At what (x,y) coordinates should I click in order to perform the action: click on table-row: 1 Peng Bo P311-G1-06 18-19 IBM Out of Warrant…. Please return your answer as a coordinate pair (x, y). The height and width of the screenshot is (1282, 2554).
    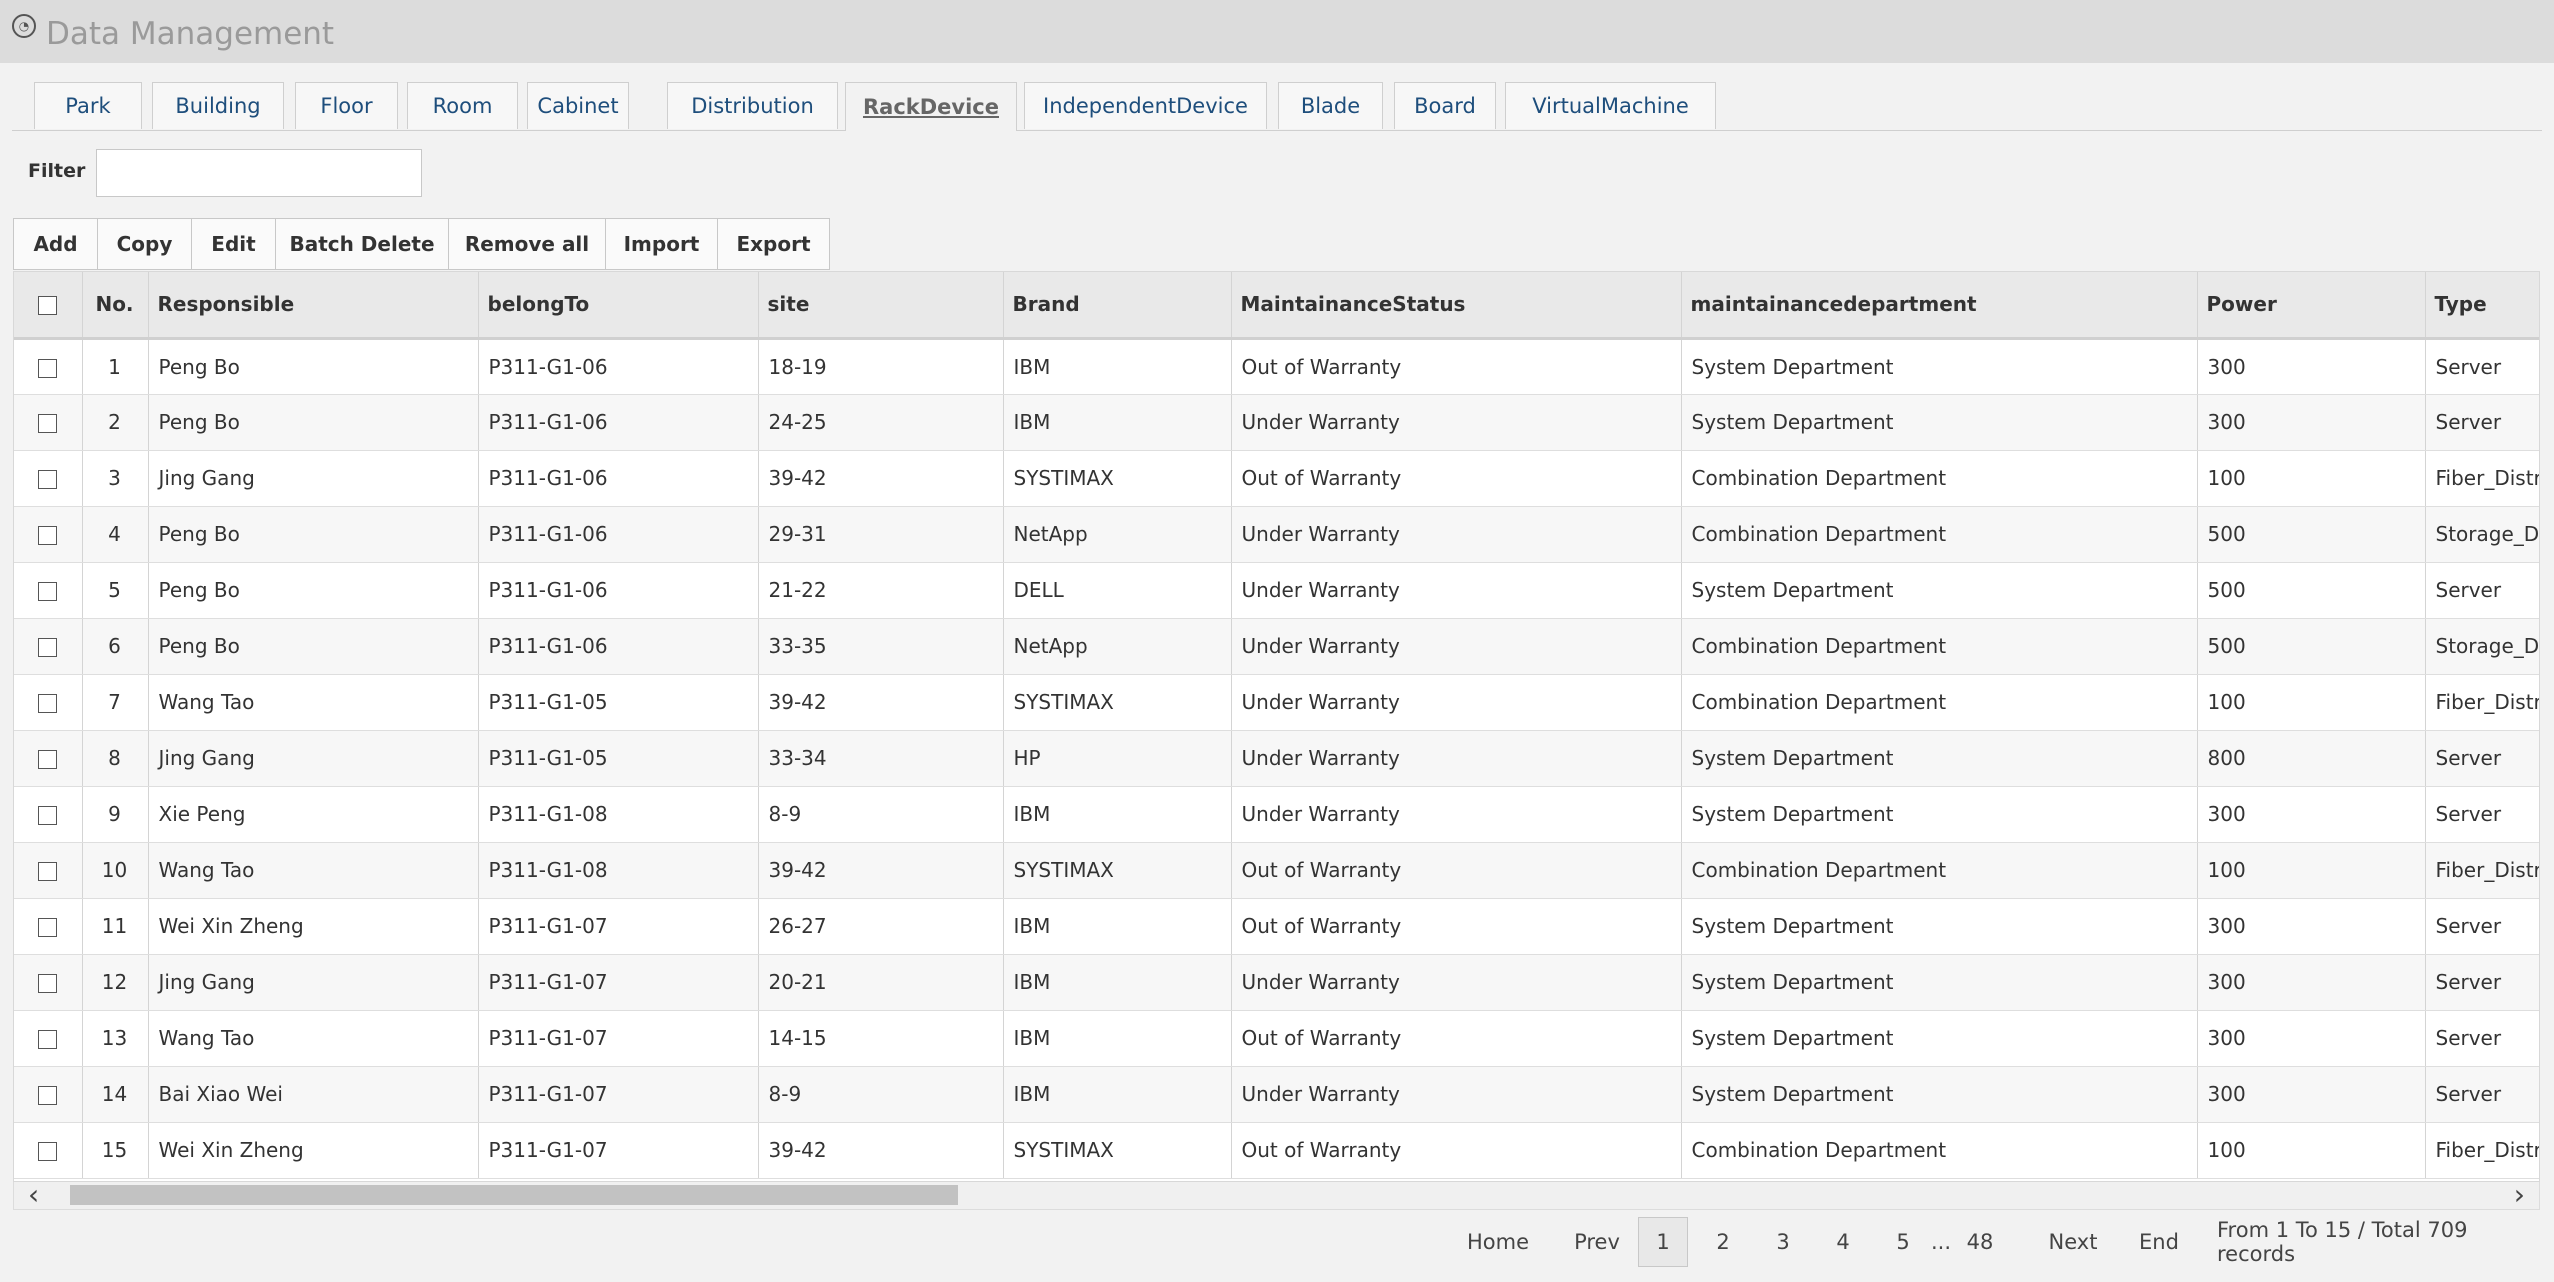
    Looking at the image, I should click on (1276, 366).